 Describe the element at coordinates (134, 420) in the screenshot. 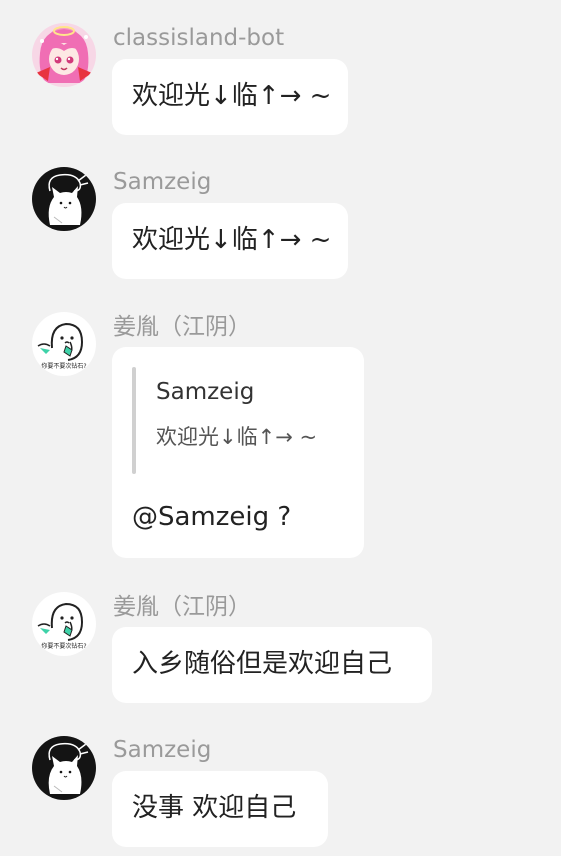

I see `quote-bar` at that location.